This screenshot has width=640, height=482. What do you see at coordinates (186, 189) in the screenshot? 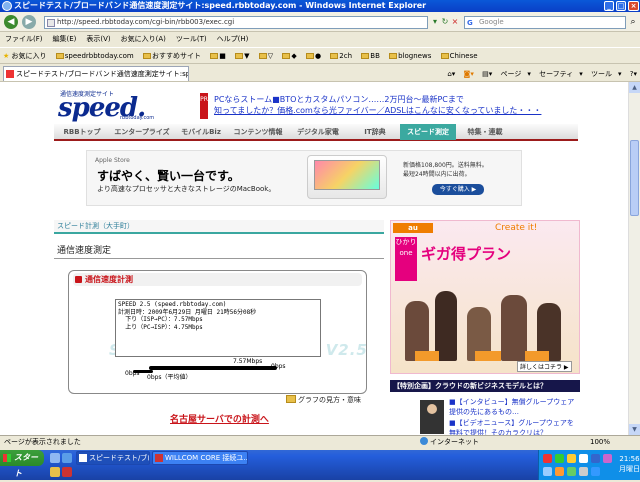
I see `banner-subtext: より高速なプロセッサと大きなストレージのMacBook。` at bounding box center [186, 189].